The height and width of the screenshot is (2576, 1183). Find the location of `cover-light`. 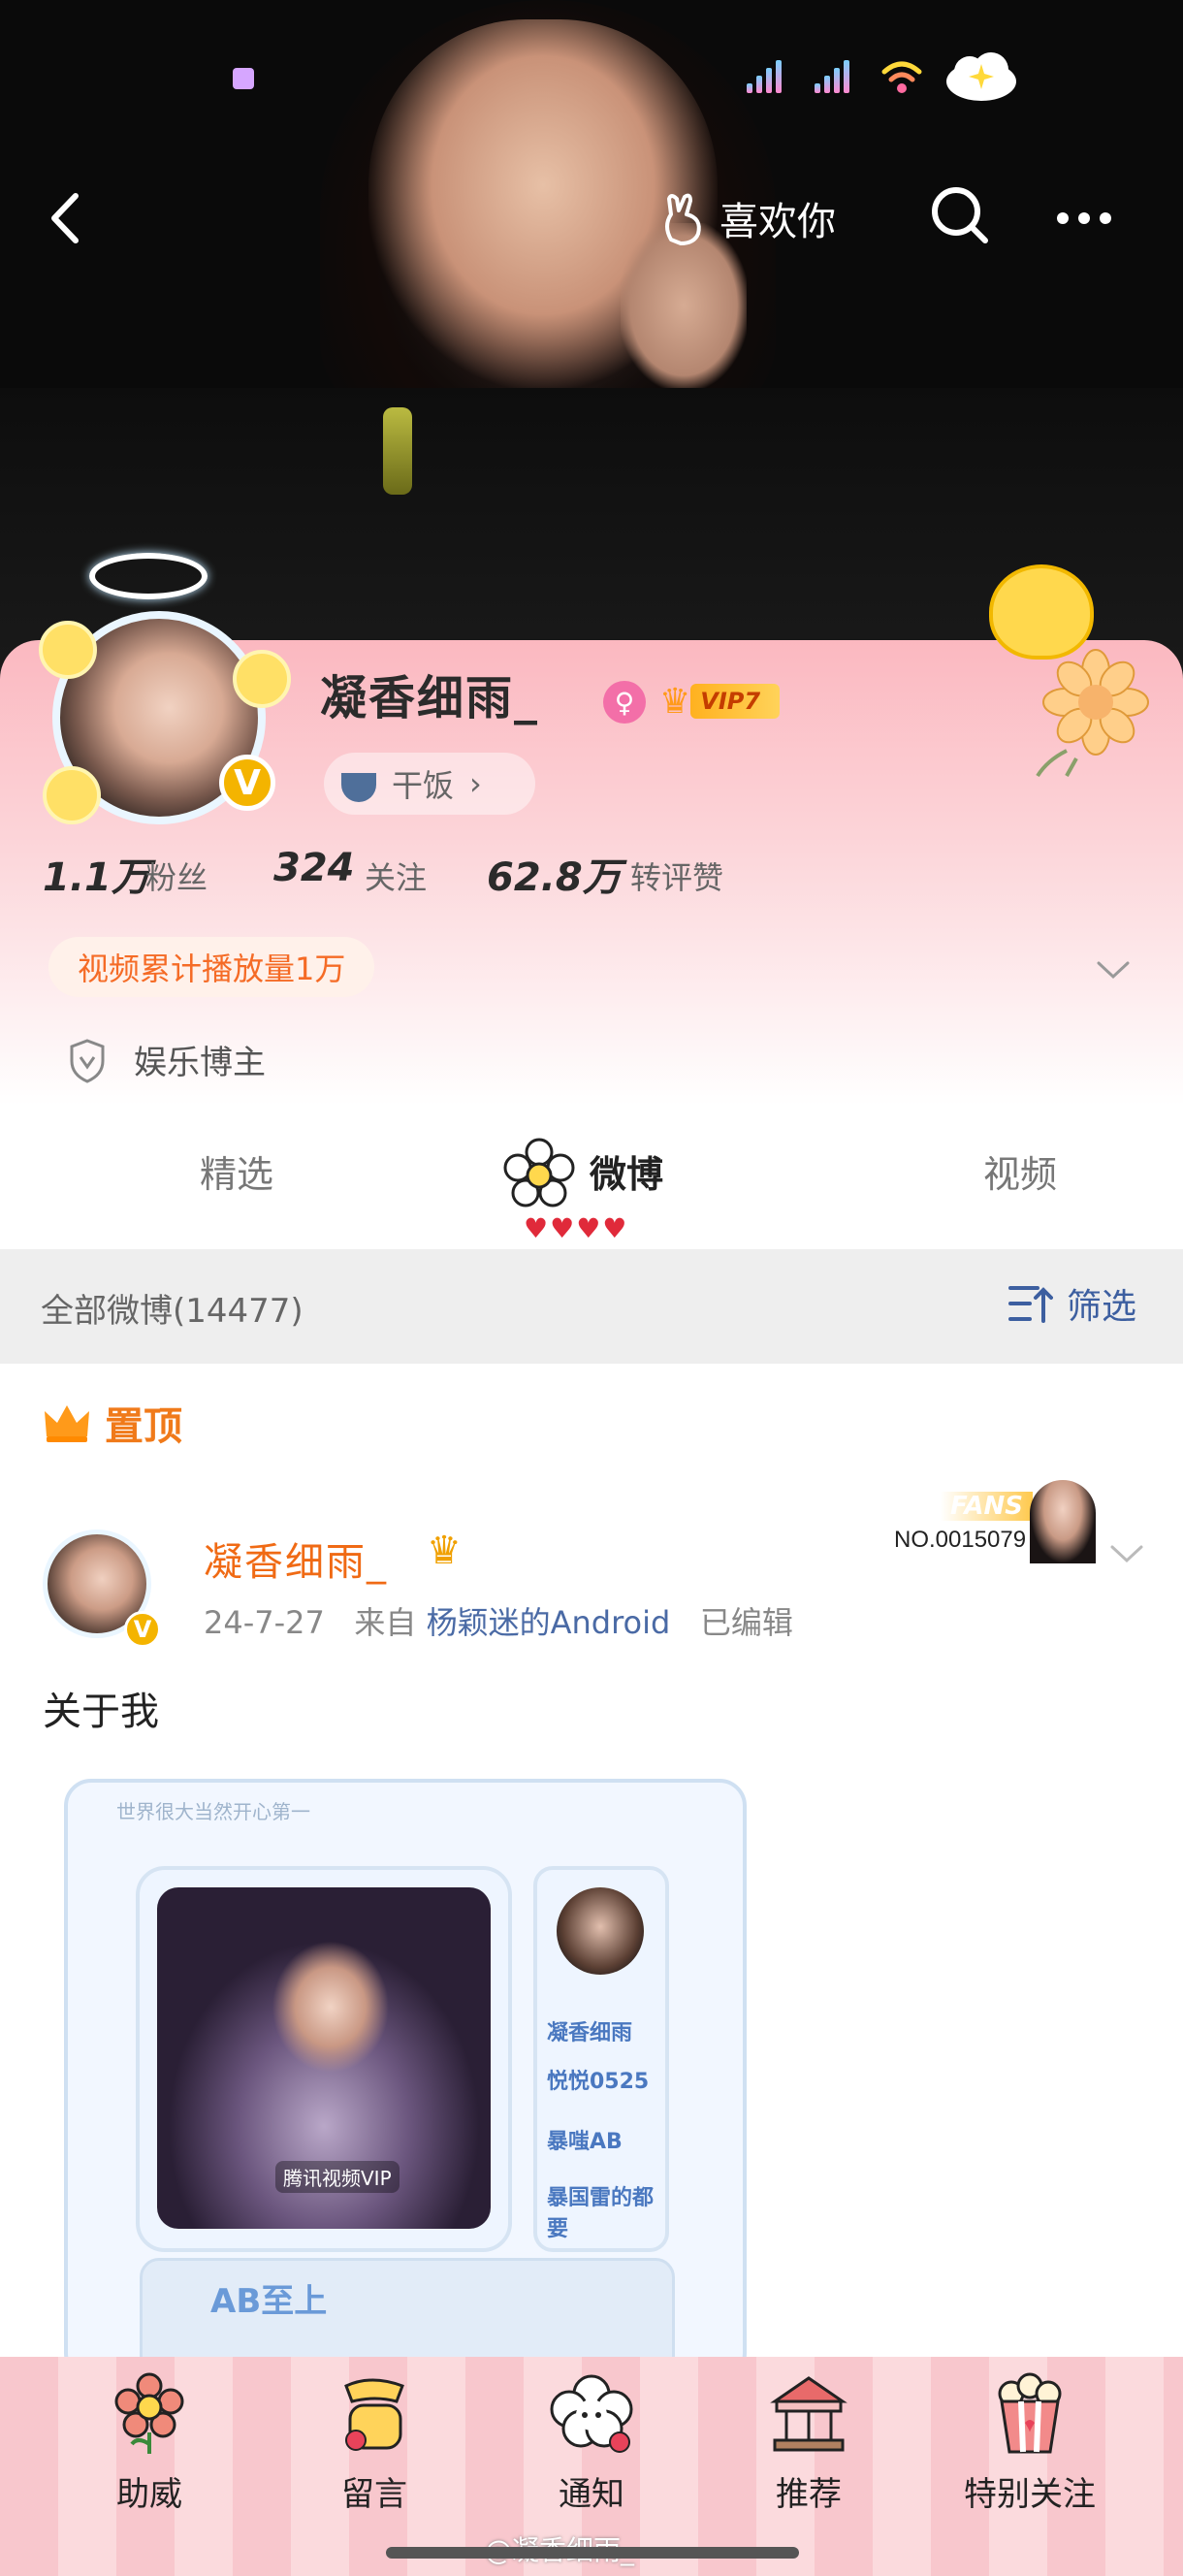

cover-light is located at coordinates (397, 451).